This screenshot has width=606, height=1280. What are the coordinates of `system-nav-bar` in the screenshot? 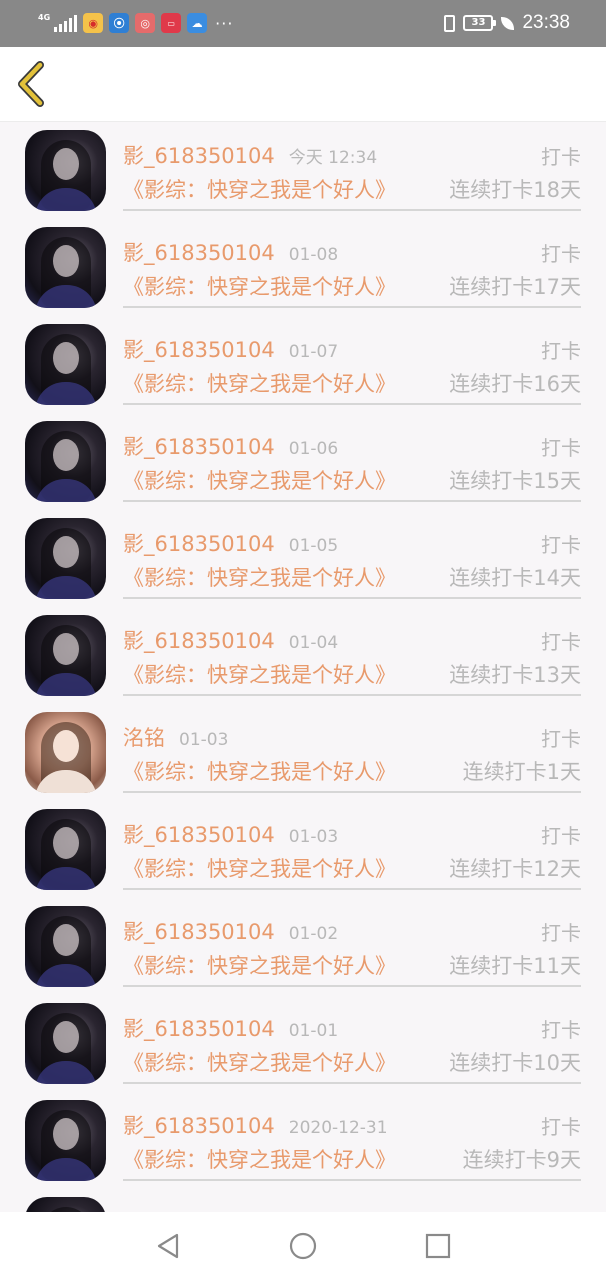 It's located at (303, 1246).